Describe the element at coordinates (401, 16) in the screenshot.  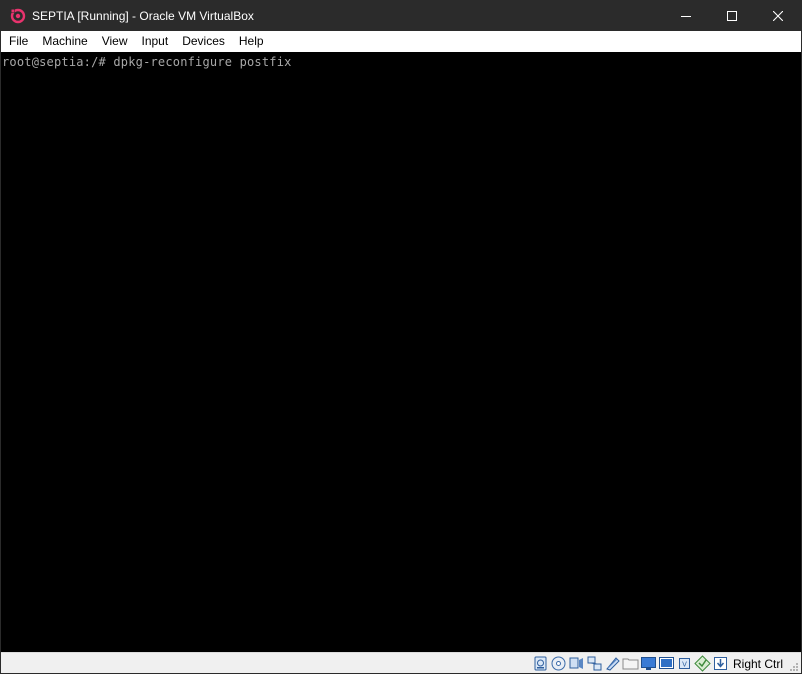
I see `title-bar: SEPTIA [Running] - Oracle VM VirtualBox` at that location.